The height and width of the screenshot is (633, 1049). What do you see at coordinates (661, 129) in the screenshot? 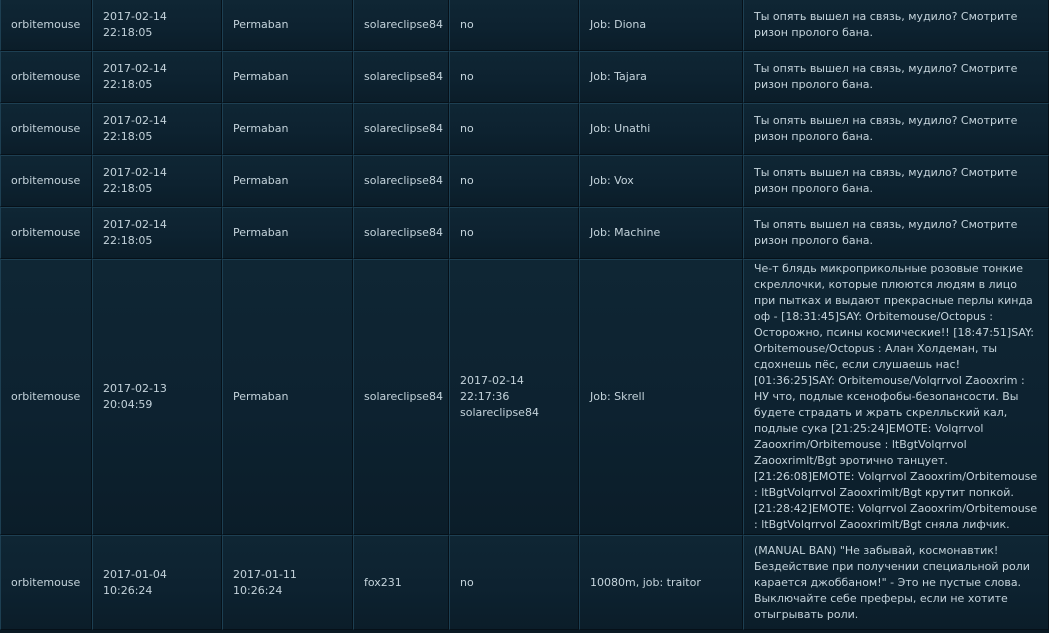
I see `job-cell: Job: Unathi` at bounding box center [661, 129].